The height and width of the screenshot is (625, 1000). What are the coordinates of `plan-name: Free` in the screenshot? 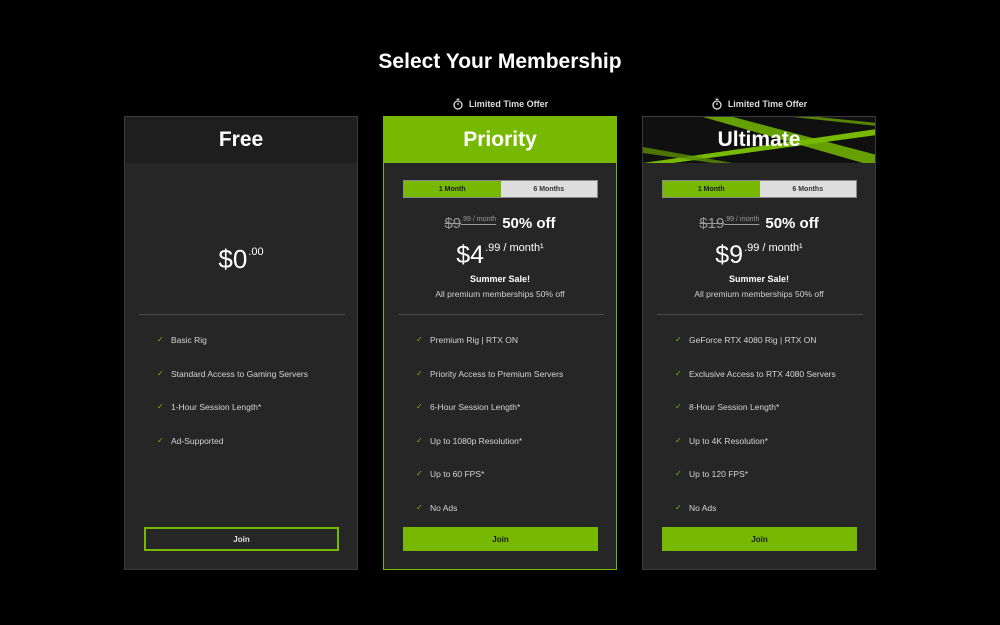 It's located at (241, 139).